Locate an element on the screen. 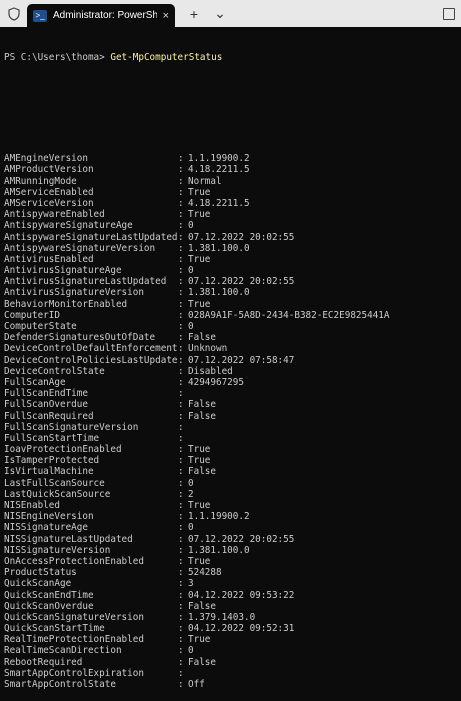 This screenshot has width=461, height=701. property-value: 04.12.2022 09:53:22 is located at coordinates (241, 595).